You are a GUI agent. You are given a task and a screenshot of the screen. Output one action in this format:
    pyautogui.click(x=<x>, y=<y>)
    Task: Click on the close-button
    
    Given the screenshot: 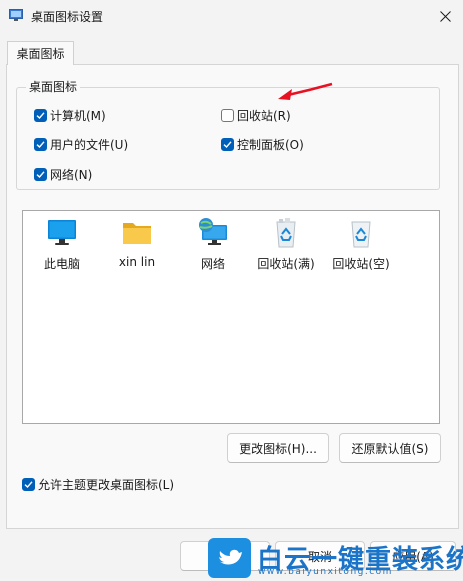 What is the action you would take?
    pyautogui.click(x=445, y=16)
    